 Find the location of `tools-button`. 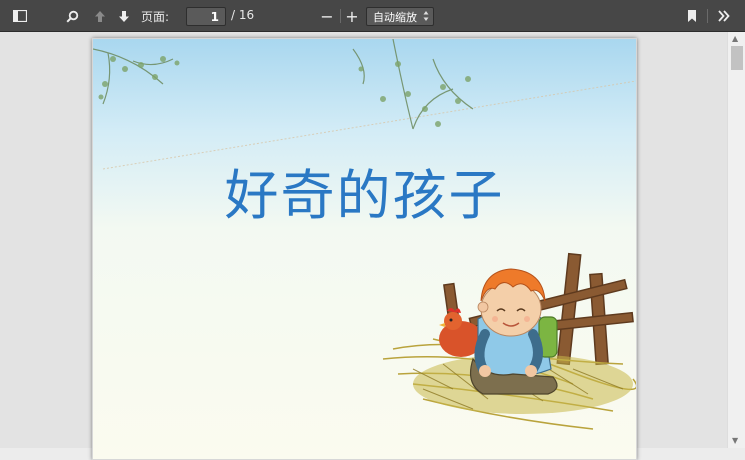

tools-button is located at coordinates (724, 16).